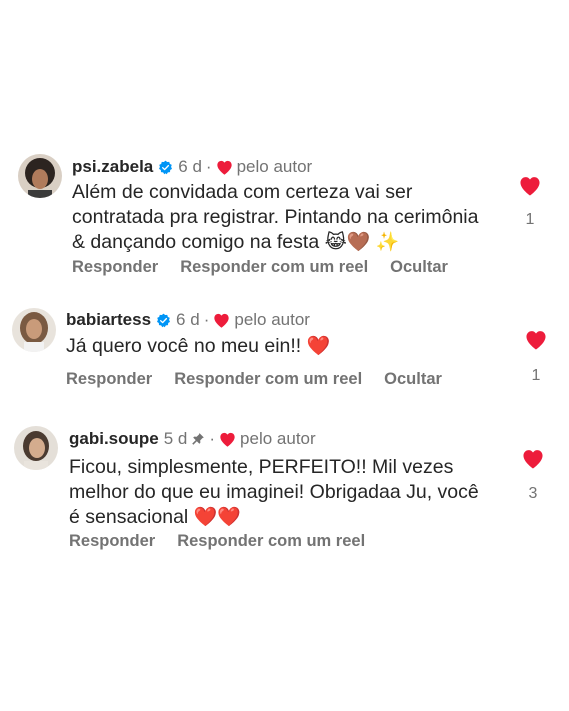  What do you see at coordinates (198, 346) in the screenshot?
I see `comment-text: Já quero você no meu ein!! ❤️` at bounding box center [198, 346].